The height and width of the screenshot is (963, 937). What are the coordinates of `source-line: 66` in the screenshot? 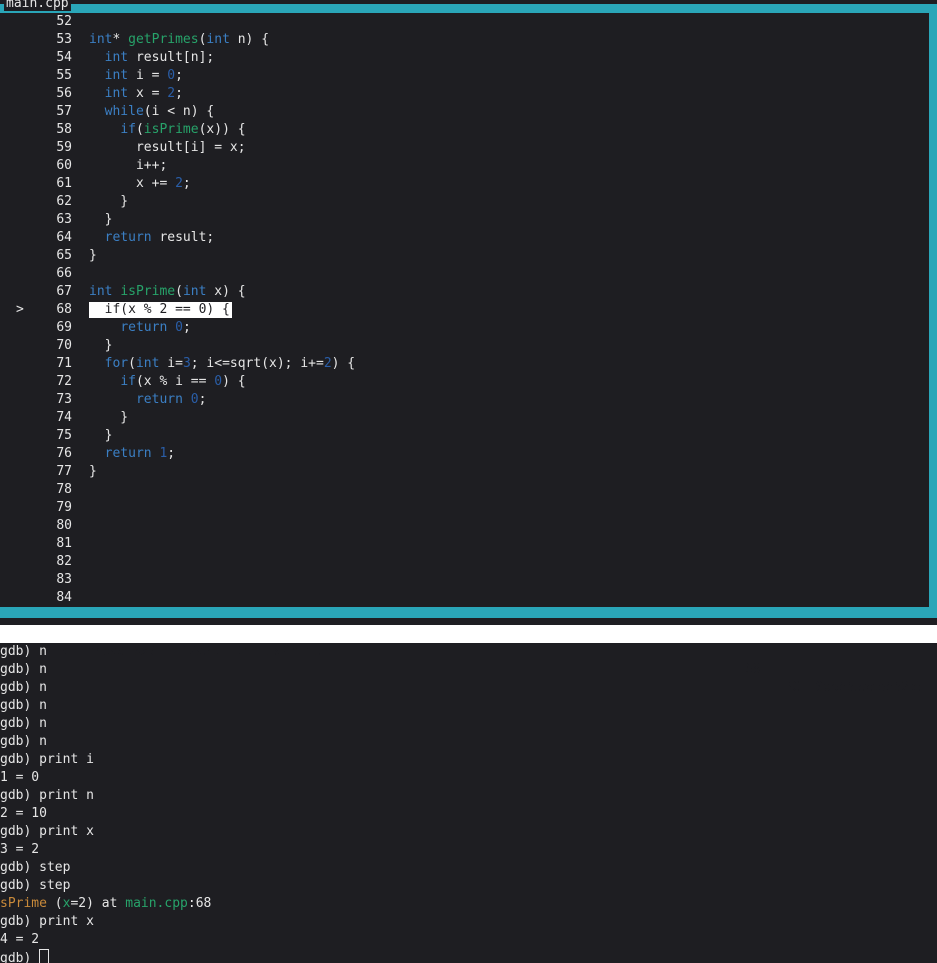 It's located at (464, 274).